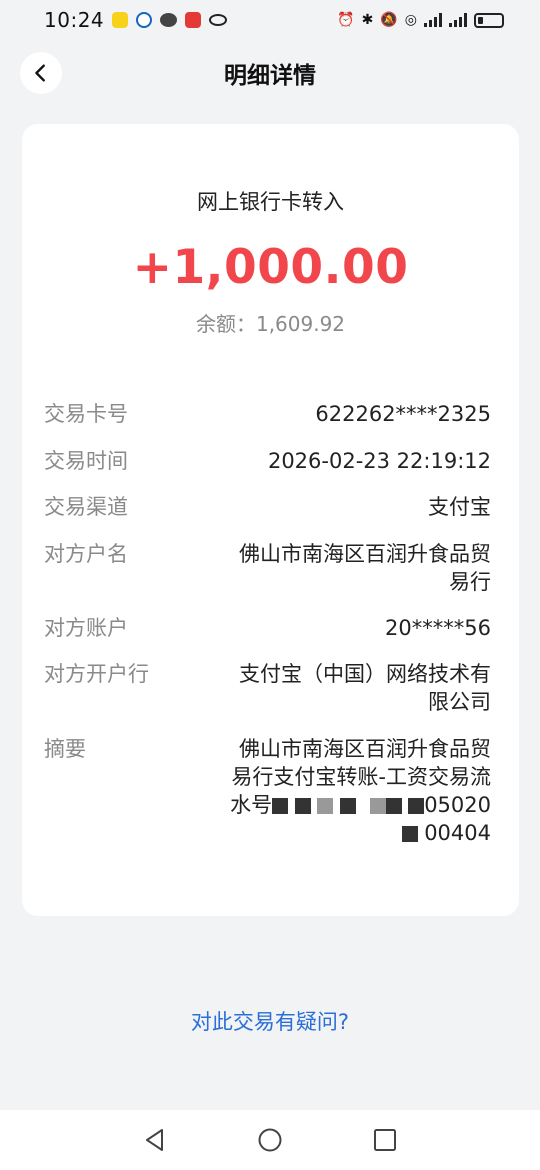 The height and width of the screenshot is (1170, 540). Describe the element at coordinates (96, 674) in the screenshot. I see `detail-label: 对方开户行` at that location.